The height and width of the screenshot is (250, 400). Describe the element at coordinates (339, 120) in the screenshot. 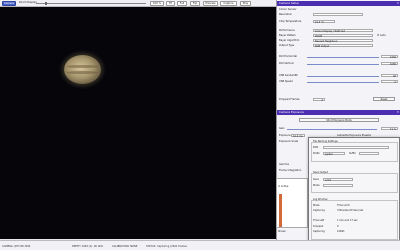

I see `exposure-mode-button: Short Exposure Mode` at that location.